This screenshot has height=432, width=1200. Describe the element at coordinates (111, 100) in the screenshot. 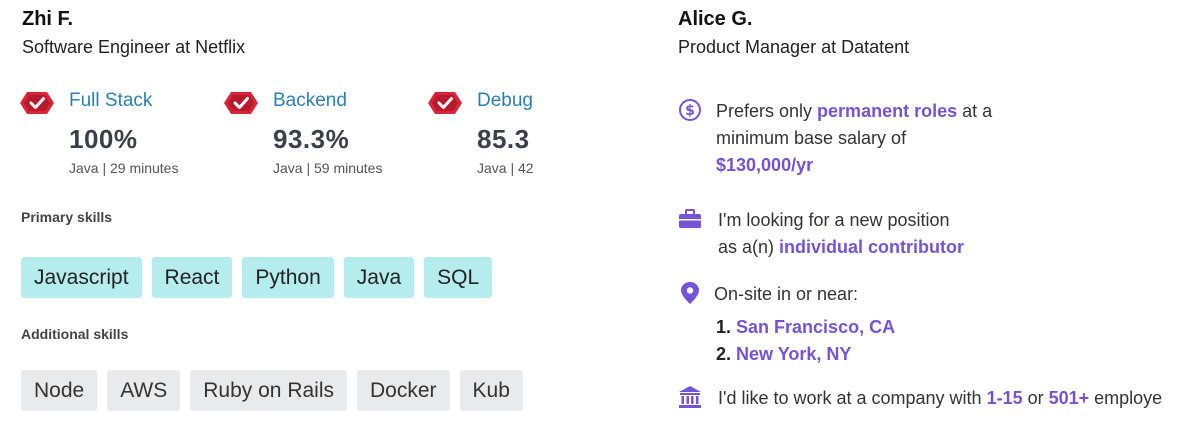

I see `assessment-title: Full Stack` at that location.